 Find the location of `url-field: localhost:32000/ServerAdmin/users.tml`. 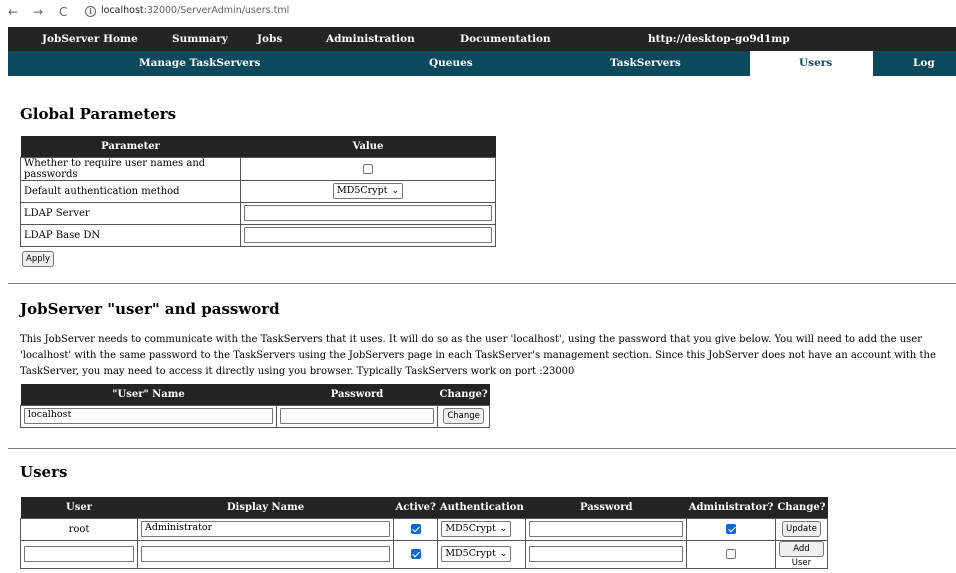

url-field: localhost:32000/ServerAdmin/users.tml is located at coordinates (195, 10).